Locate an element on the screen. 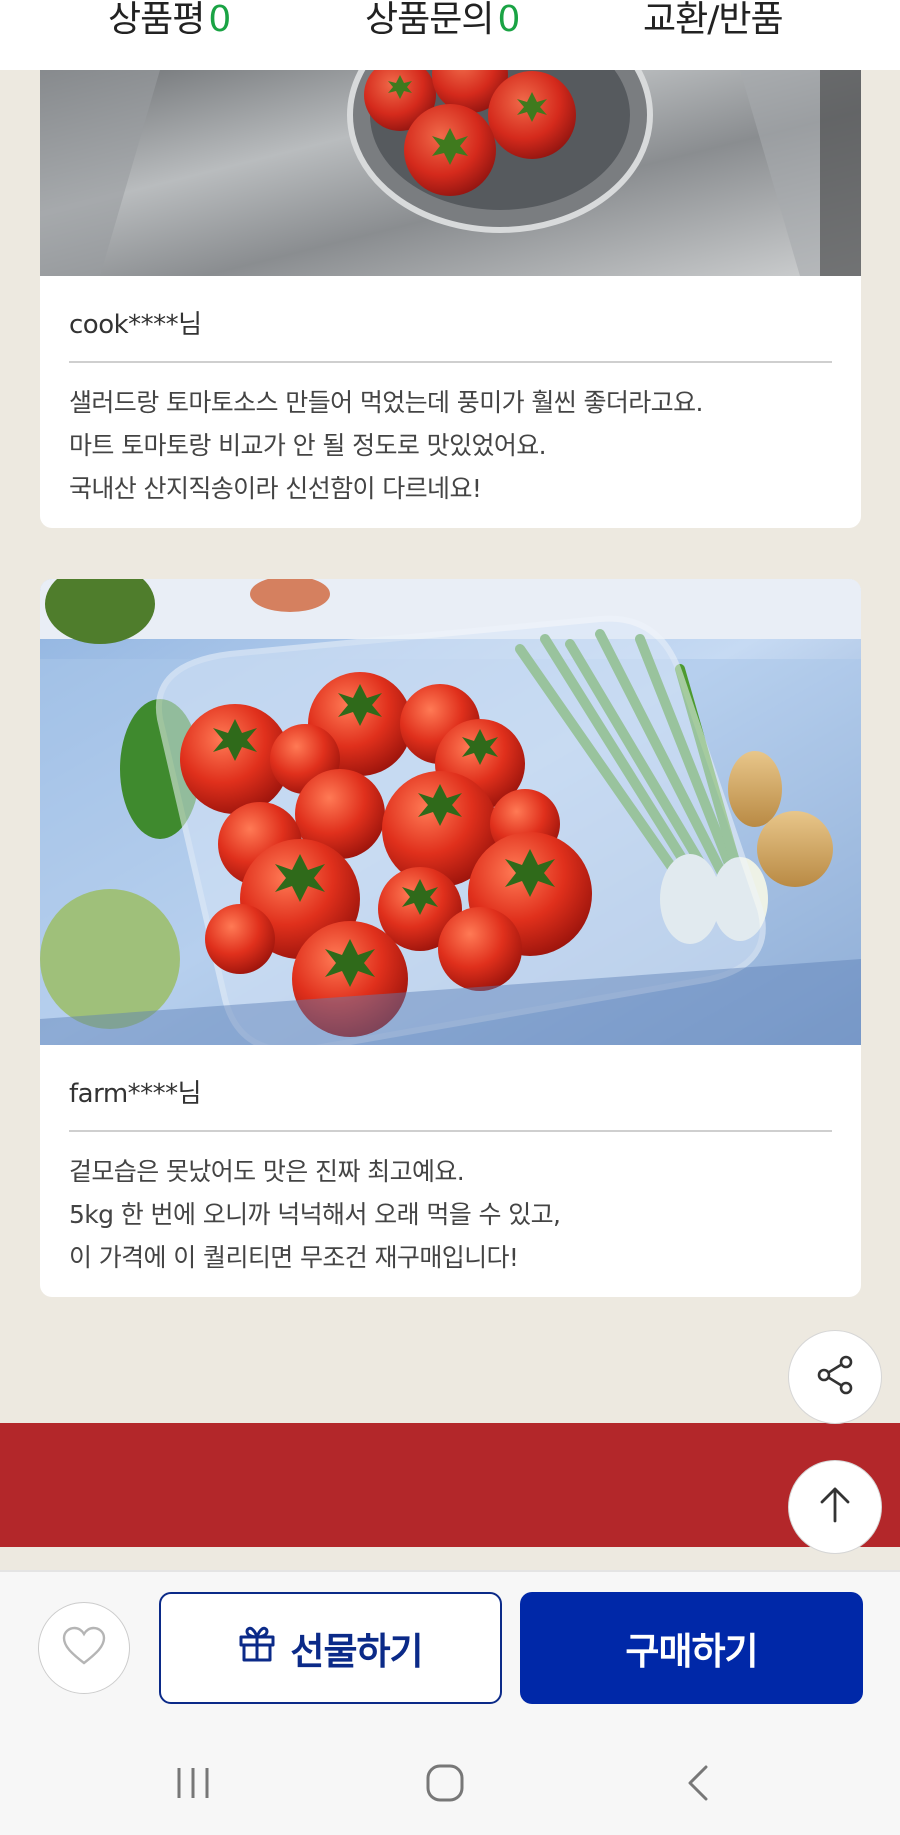 The height and width of the screenshot is (1835, 900). gift-button-label: 선물하기 is located at coordinates (356, 1651).